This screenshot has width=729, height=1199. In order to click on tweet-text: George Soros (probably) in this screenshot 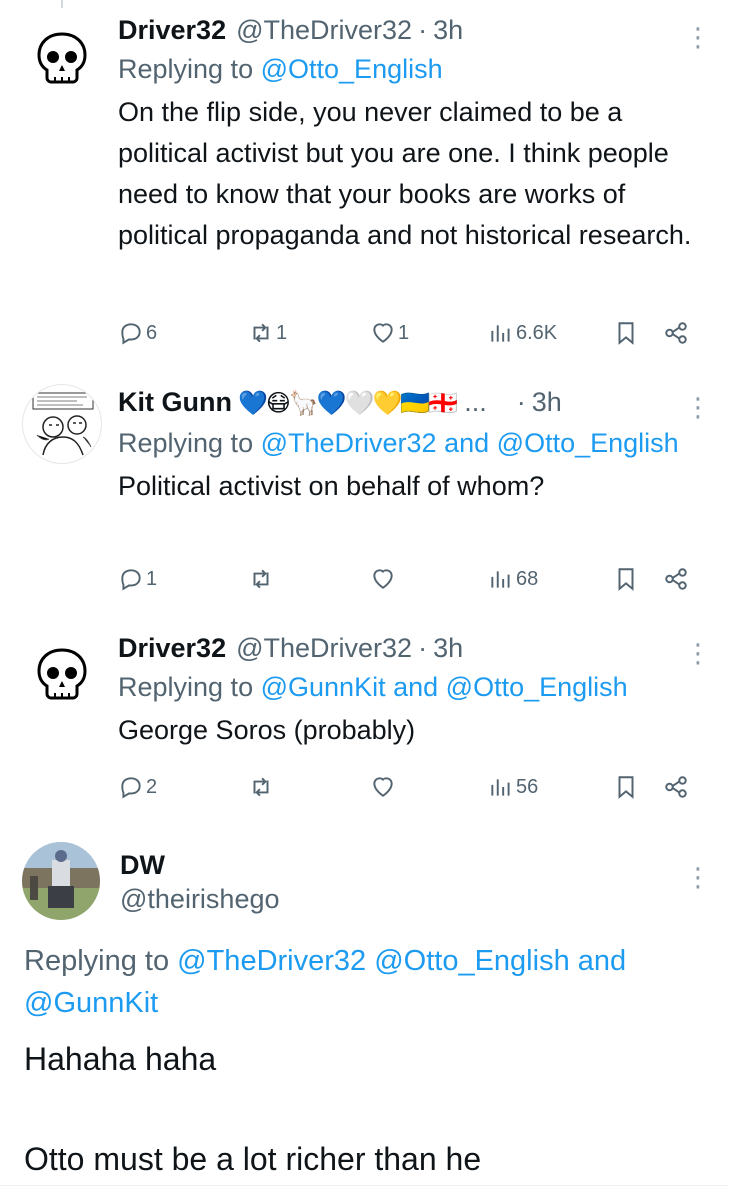, I will do `click(267, 730)`.